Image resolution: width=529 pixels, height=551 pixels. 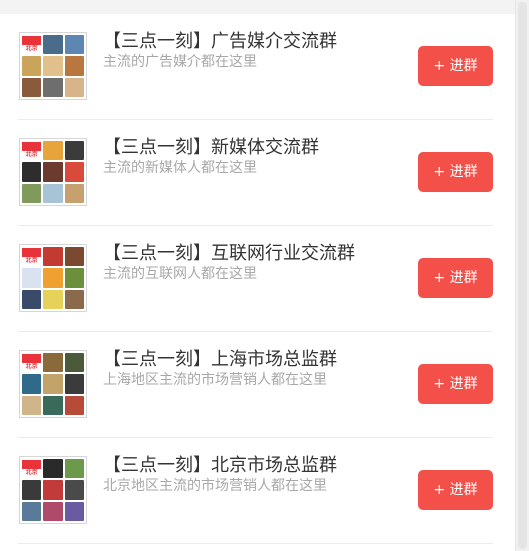 What do you see at coordinates (220, 41) in the screenshot?
I see `group-title: 【三点一刻】广告媒介交流群` at bounding box center [220, 41].